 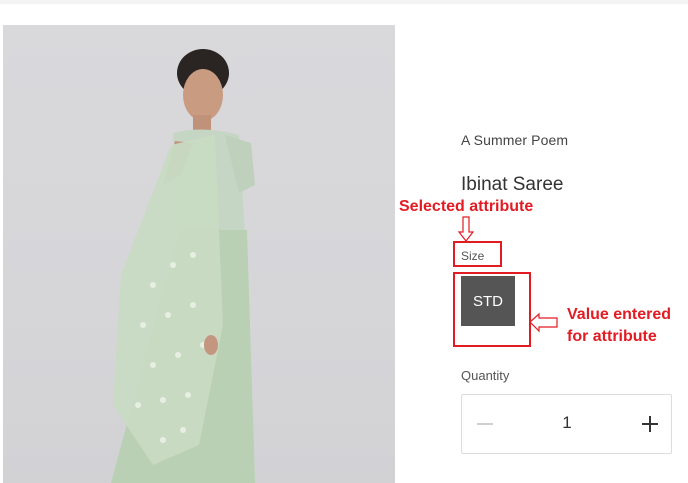 I want to click on quantity-label: Quantity, so click(x=485, y=375).